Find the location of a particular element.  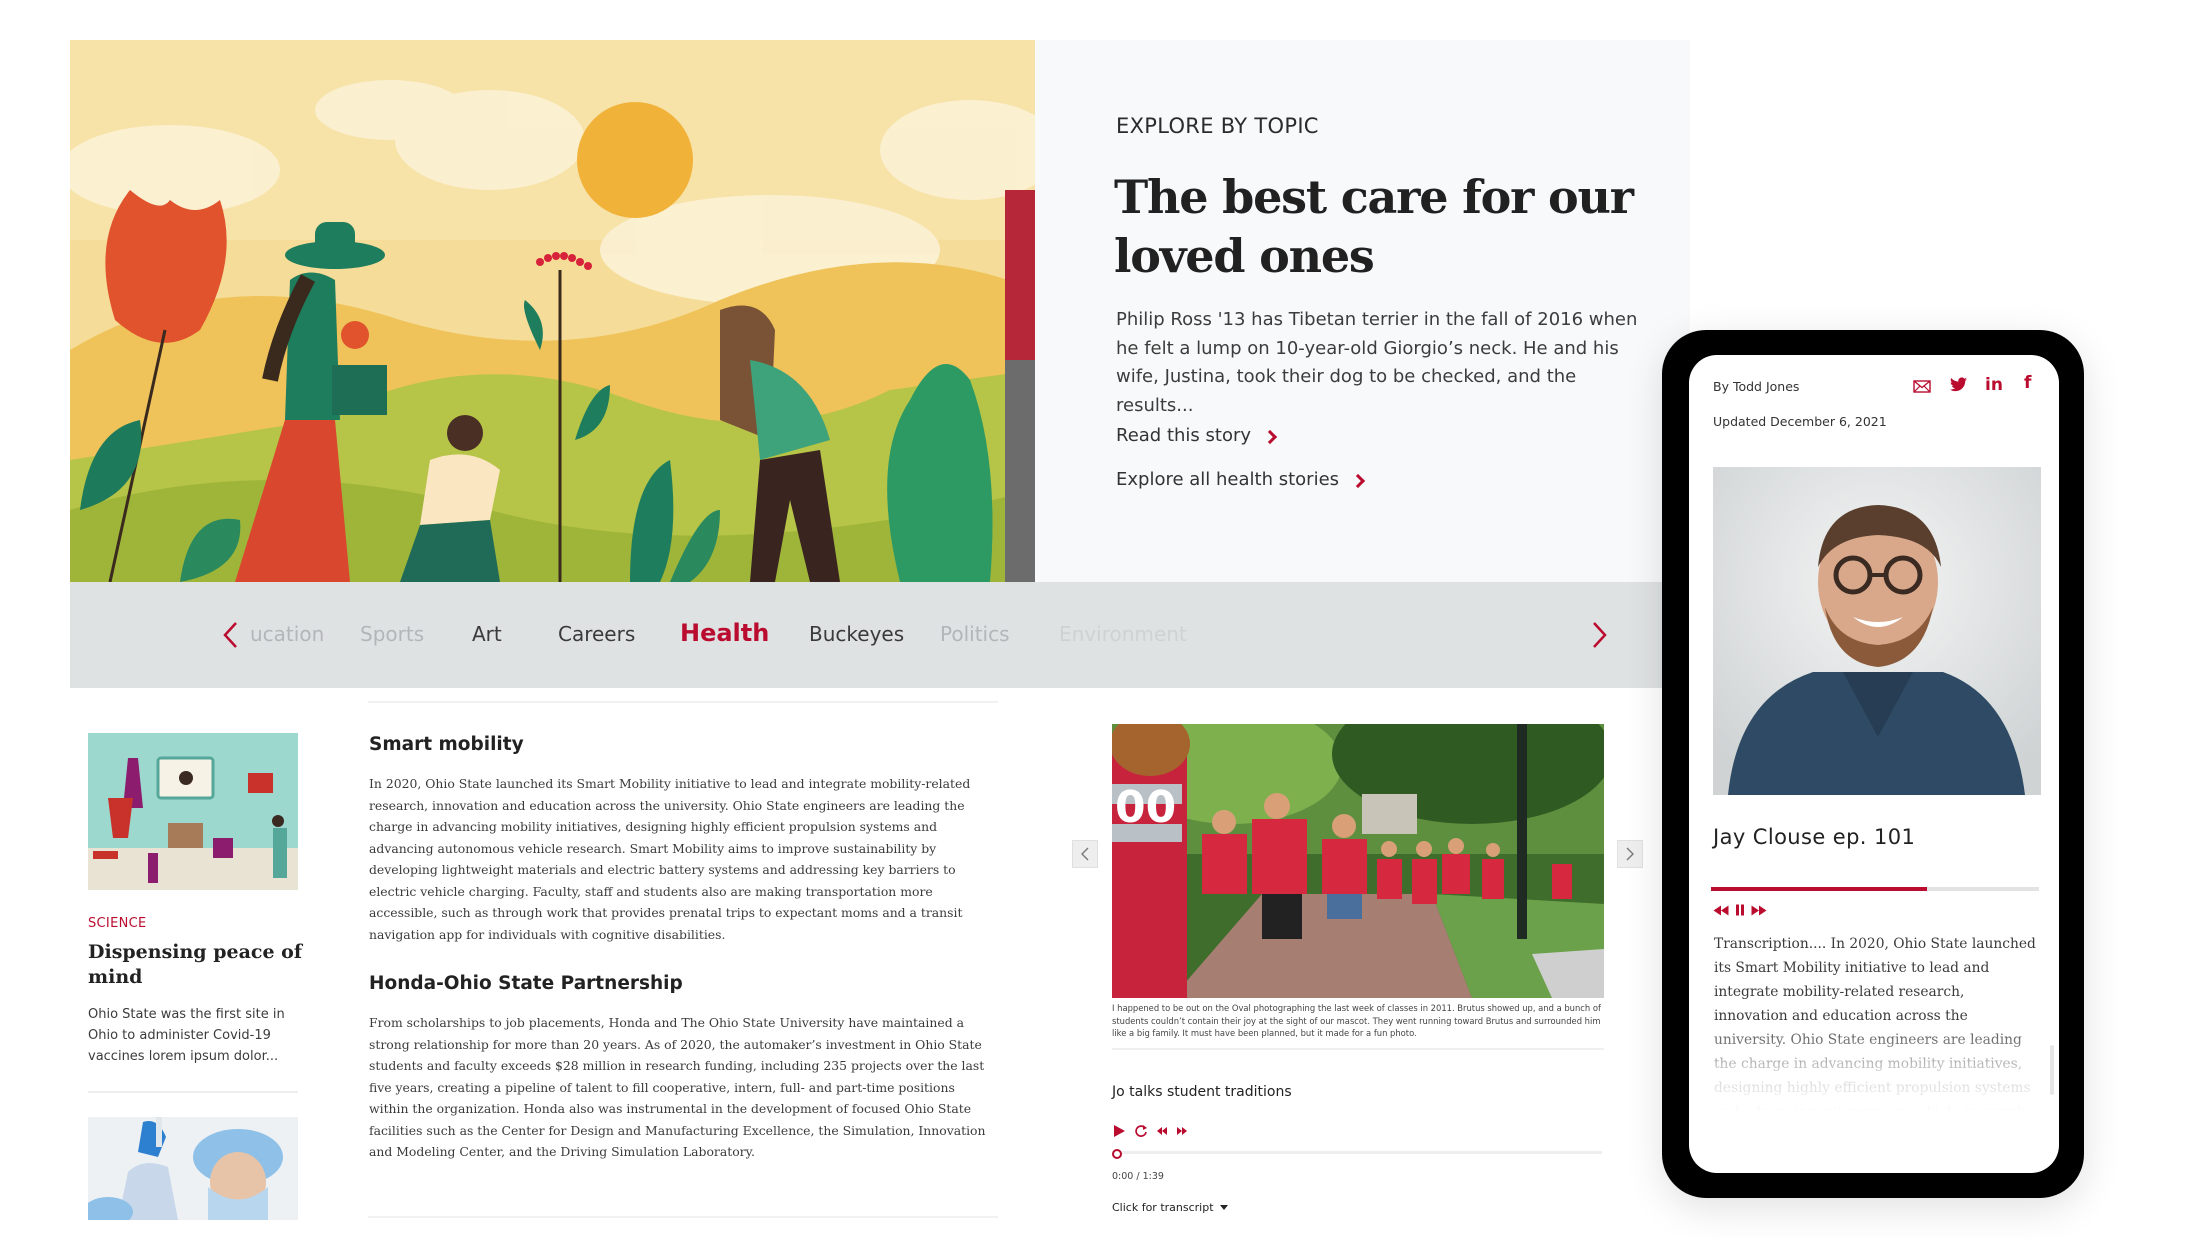

portrait-photo is located at coordinates (1877, 631).